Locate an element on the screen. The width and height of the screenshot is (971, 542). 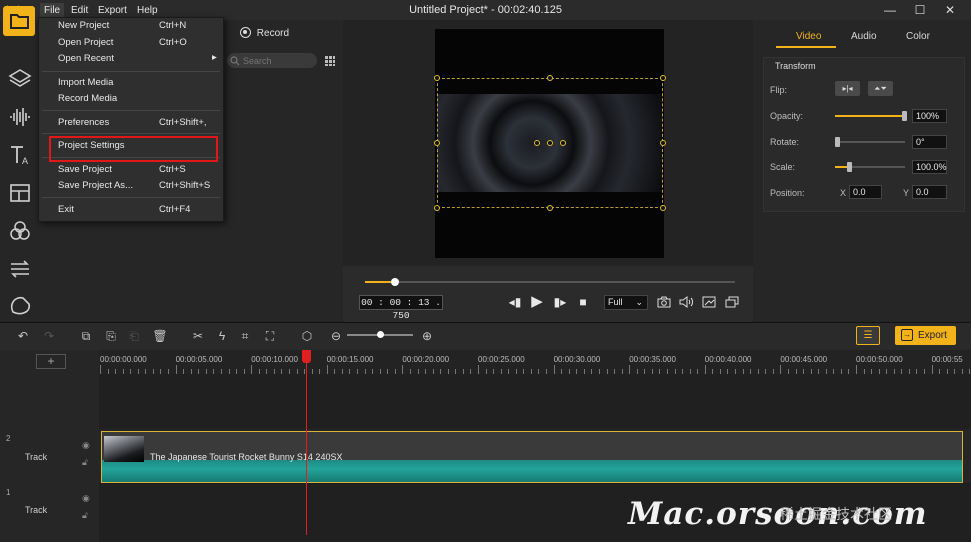
marker-icon: ⬡ is located at coordinates (307, 336).